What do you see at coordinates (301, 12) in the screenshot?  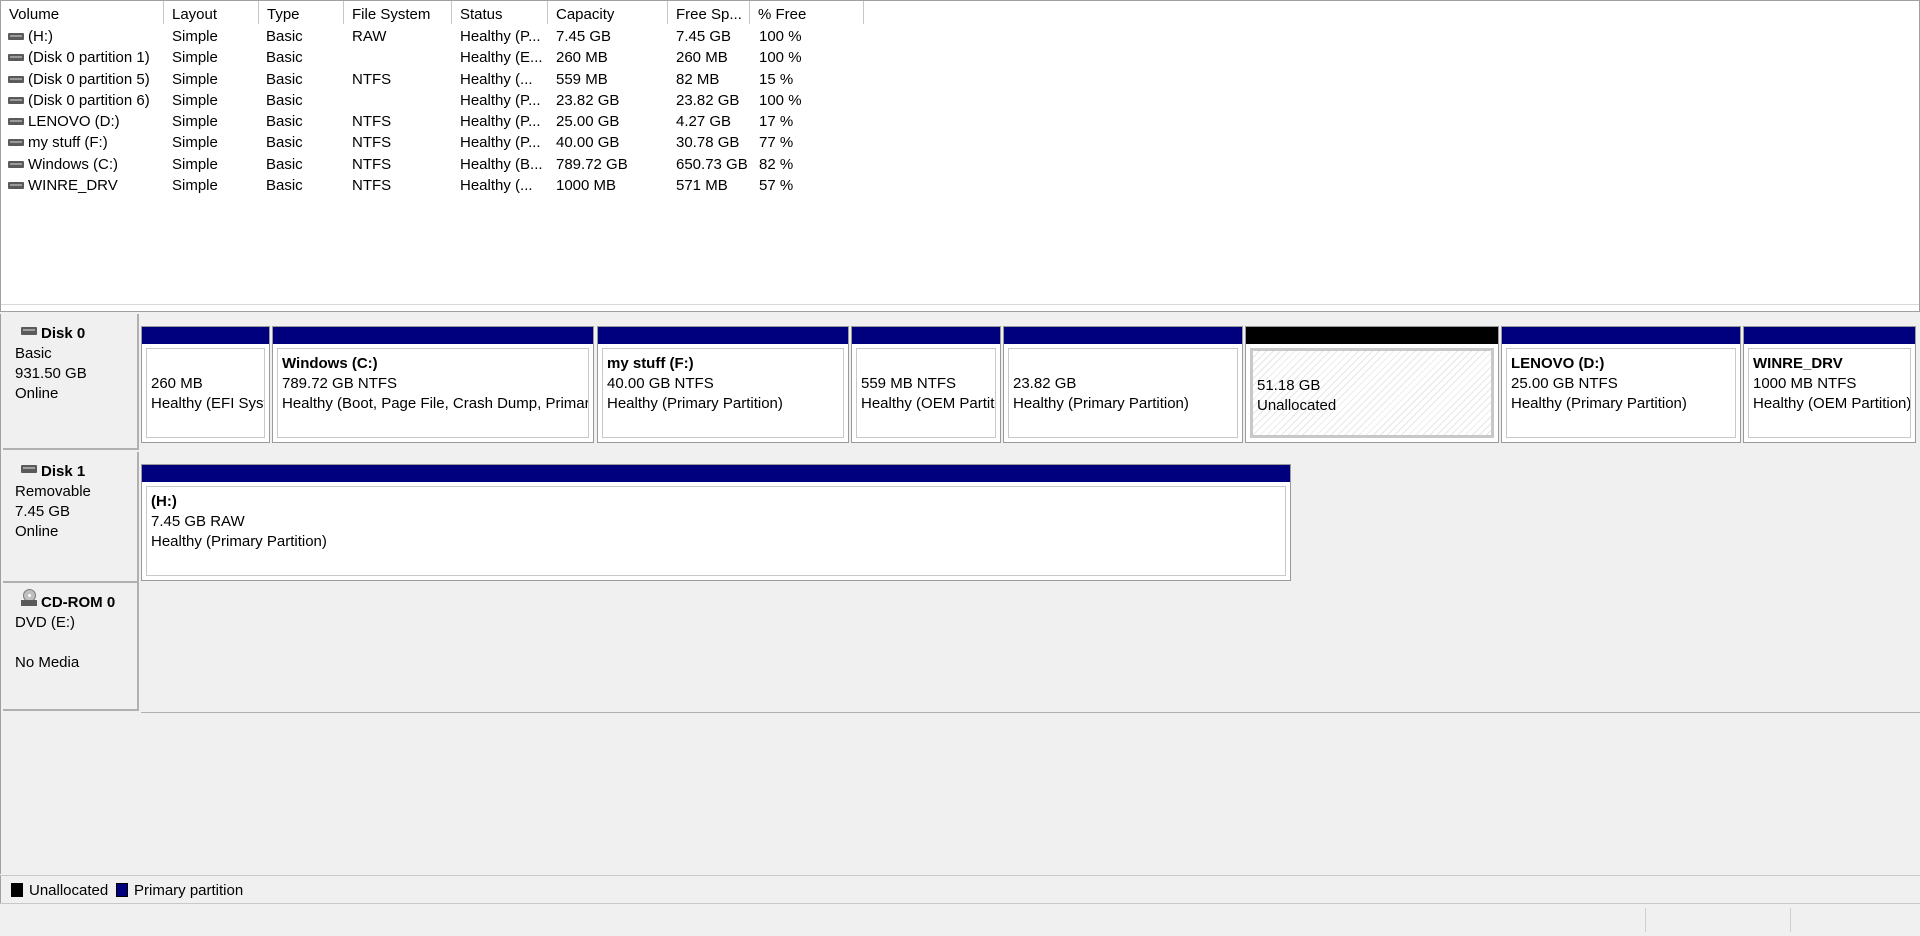 I see `column-header-type: Type` at bounding box center [301, 12].